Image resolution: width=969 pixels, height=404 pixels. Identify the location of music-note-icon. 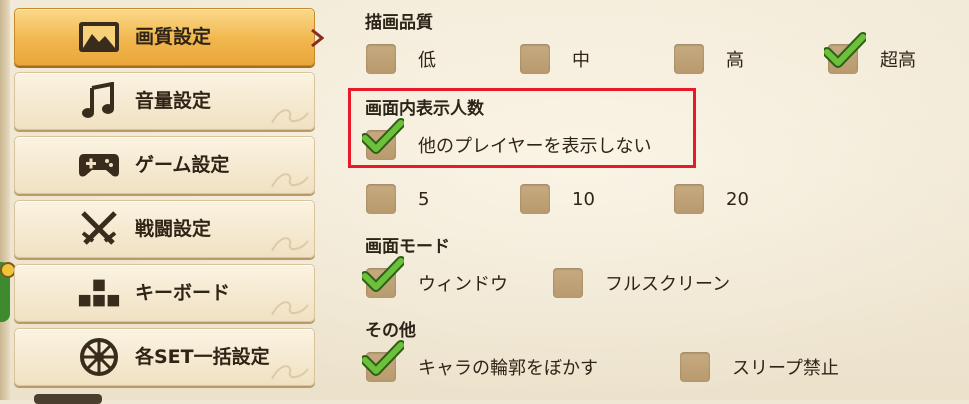
(99, 101).